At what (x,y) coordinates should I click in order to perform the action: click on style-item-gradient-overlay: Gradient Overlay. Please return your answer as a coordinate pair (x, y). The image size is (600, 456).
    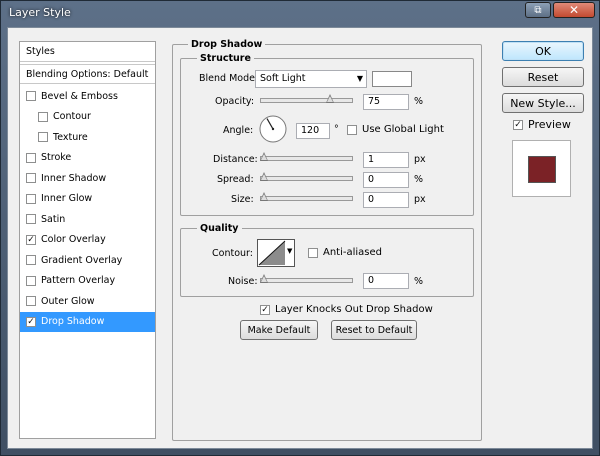
    Looking at the image, I should click on (87, 260).